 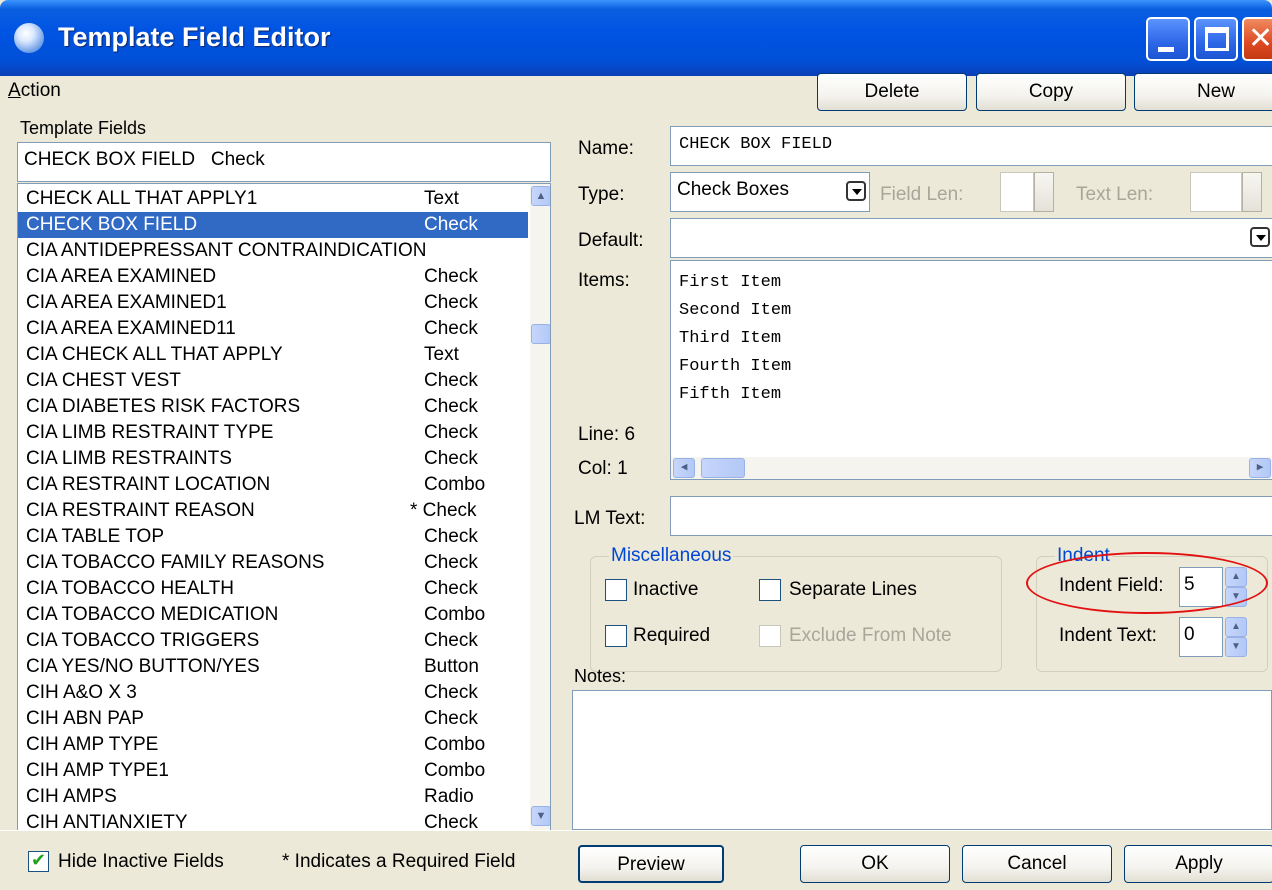 What do you see at coordinates (1260, 38) in the screenshot?
I see `close-icon: ✕` at bounding box center [1260, 38].